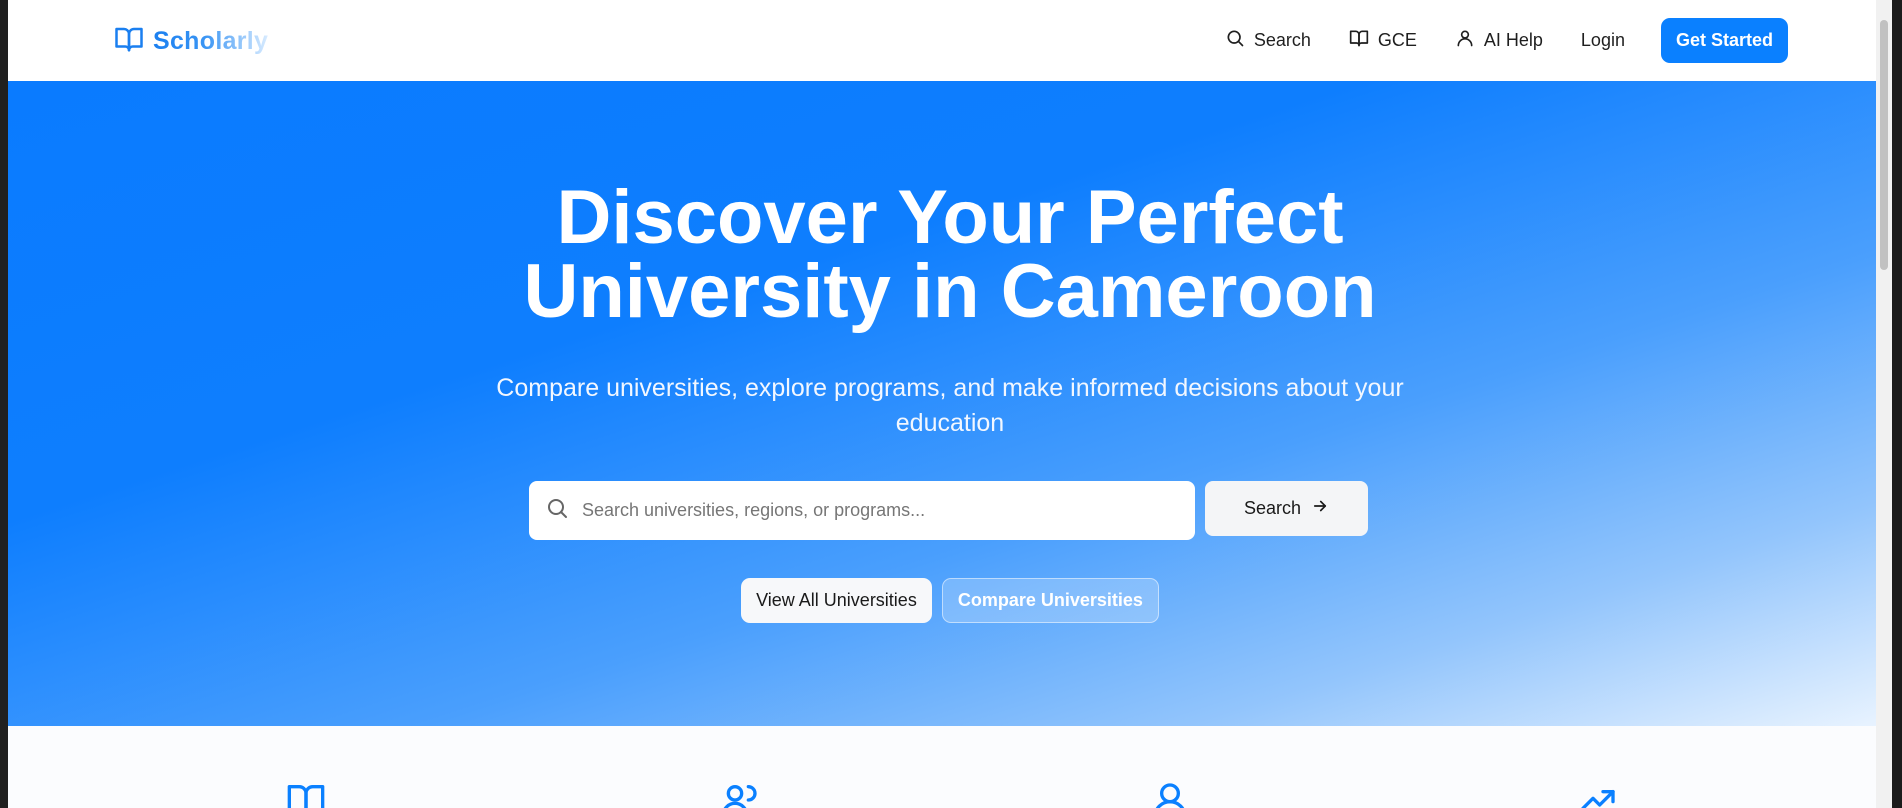 The width and height of the screenshot is (1902, 808). What do you see at coordinates (211, 41) in the screenshot?
I see `brand-name: Scholarly` at bounding box center [211, 41].